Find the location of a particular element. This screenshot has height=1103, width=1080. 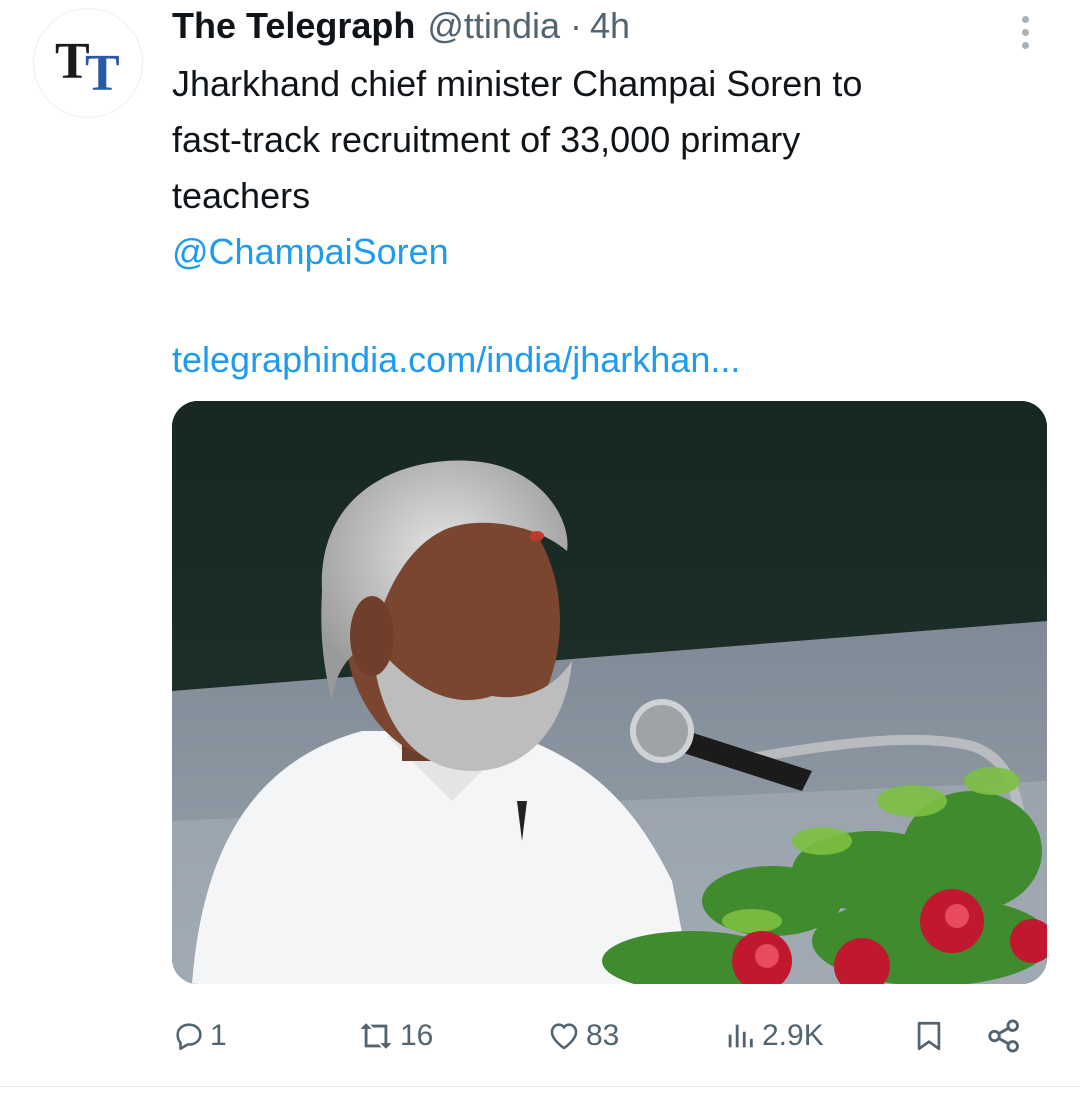

tweet-text-line: fast-track recruitment of 33,000 primary is located at coordinates (486, 139).